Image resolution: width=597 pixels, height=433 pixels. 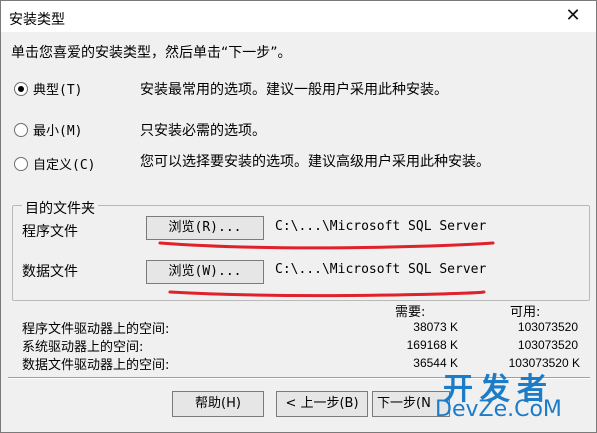 What do you see at coordinates (525, 312) in the screenshot?
I see `available-header: 可用:` at bounding box center [525, 312].